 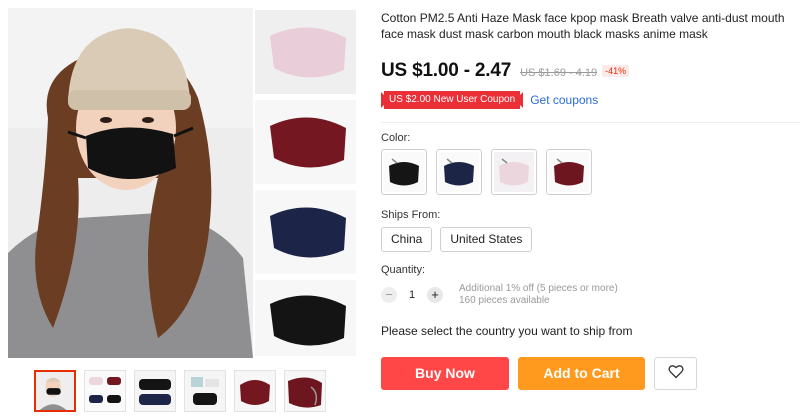 I want to click on discount-badge: -41%, so click(x=616, y=71).